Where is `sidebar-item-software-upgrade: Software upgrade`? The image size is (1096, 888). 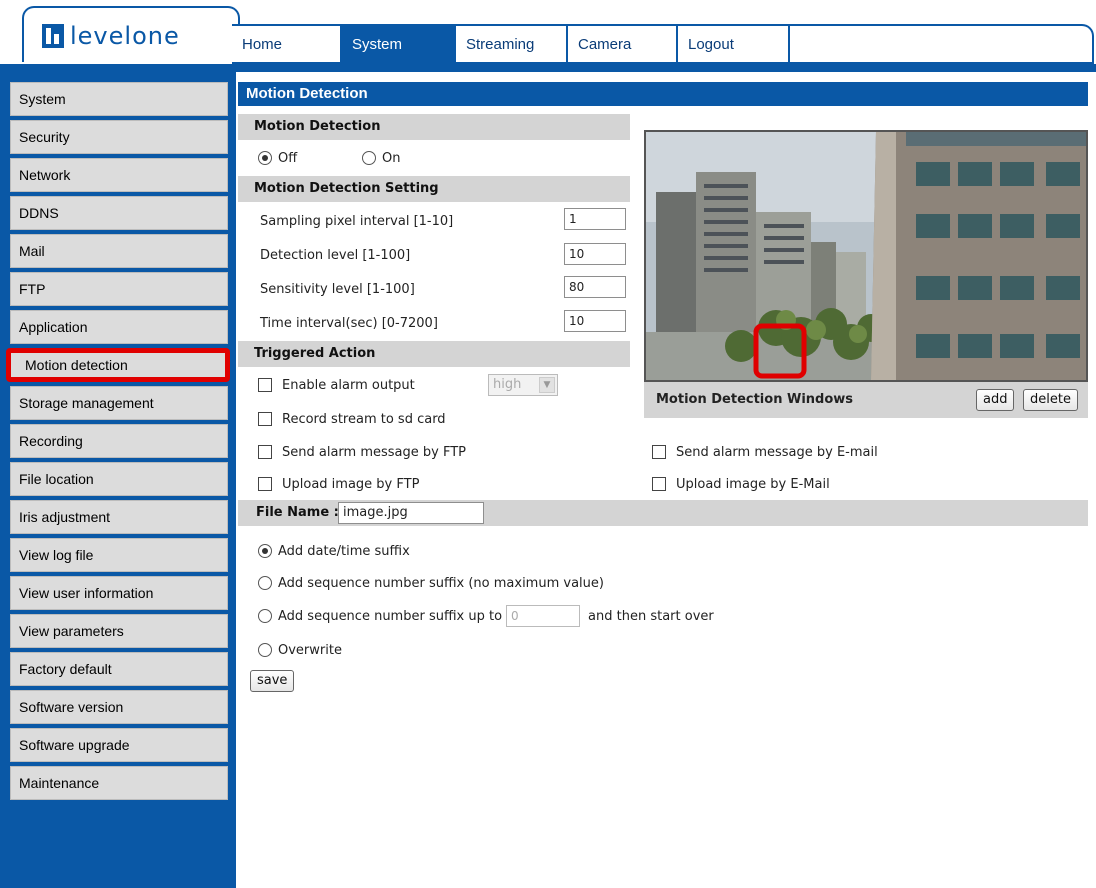
sidebar-item-software-upgrade: Software upgrade is located at coordinates (119, 745).